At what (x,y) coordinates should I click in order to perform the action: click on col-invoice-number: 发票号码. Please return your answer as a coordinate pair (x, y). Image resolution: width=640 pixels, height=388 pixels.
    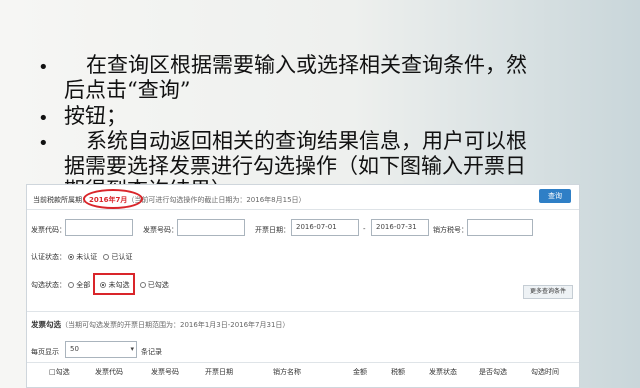
    Looking at the image, I should click on (165, 372).